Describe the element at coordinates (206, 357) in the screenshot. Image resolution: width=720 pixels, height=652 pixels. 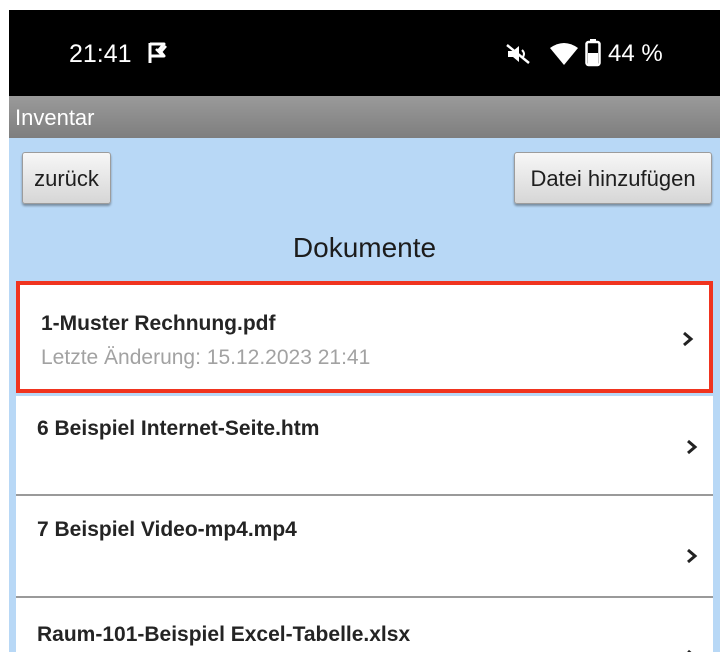
I see `document-modified: Letzte Änderung: 15.12.2023 21:41` at that location.